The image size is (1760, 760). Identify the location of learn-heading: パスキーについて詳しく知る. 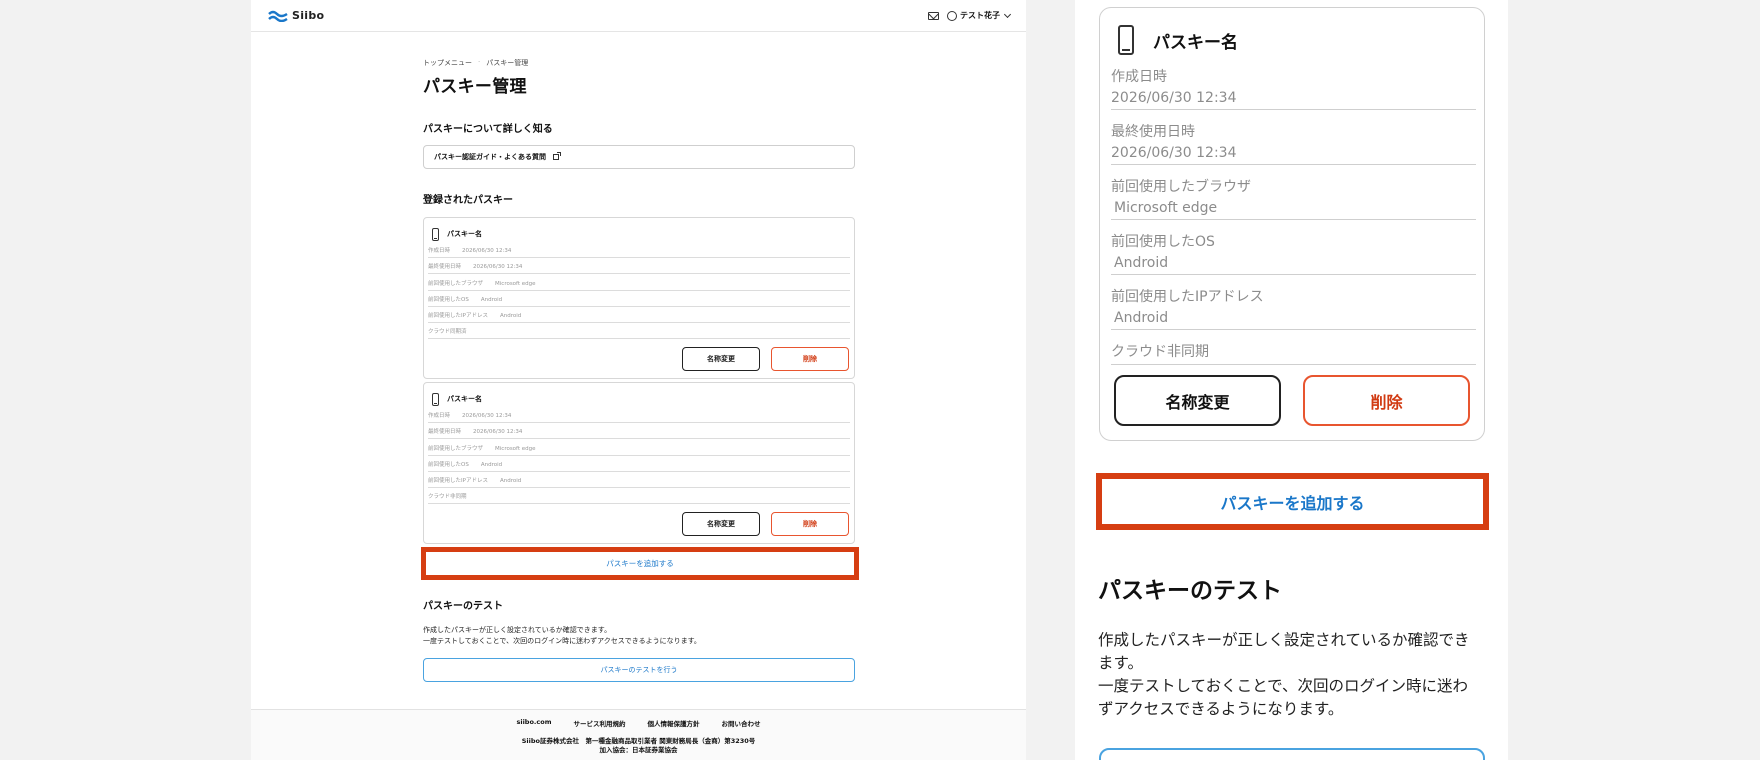
(488, 129).